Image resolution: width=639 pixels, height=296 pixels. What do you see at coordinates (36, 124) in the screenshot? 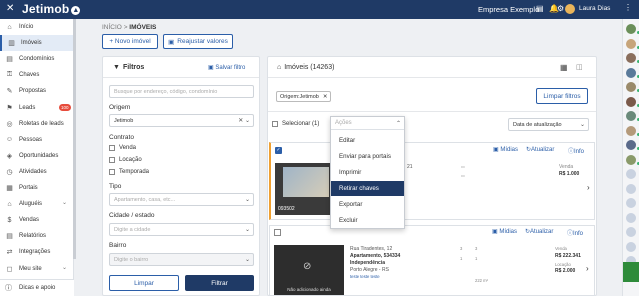
I see `sidebar-item-roulette: ◎ Roletas de leads` at bounding box center [36, 124].